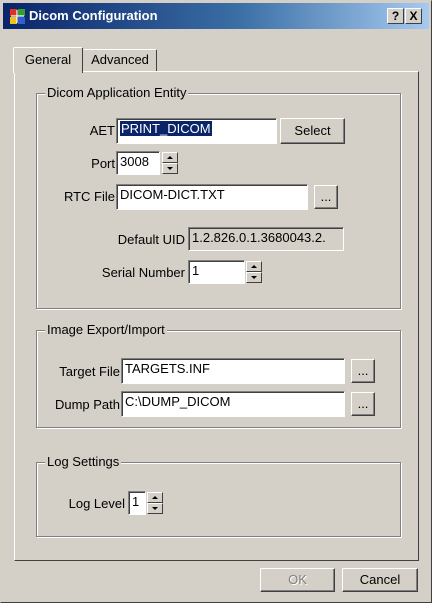  I want to click on group-legend-image-export: Image Export/Import, so click(106, 329).